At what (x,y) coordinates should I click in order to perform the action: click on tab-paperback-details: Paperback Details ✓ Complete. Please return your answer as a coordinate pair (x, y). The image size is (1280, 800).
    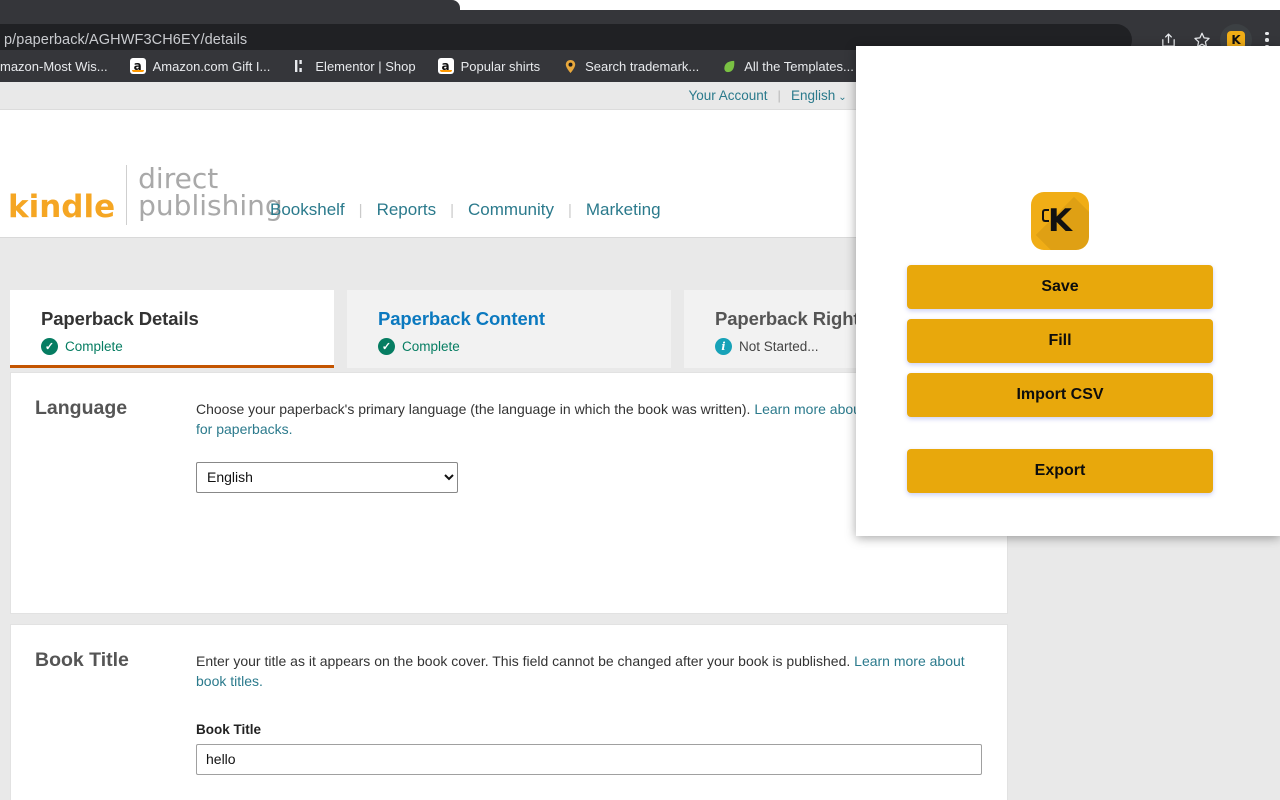
    Looking at the image, I should click on (172, 329).